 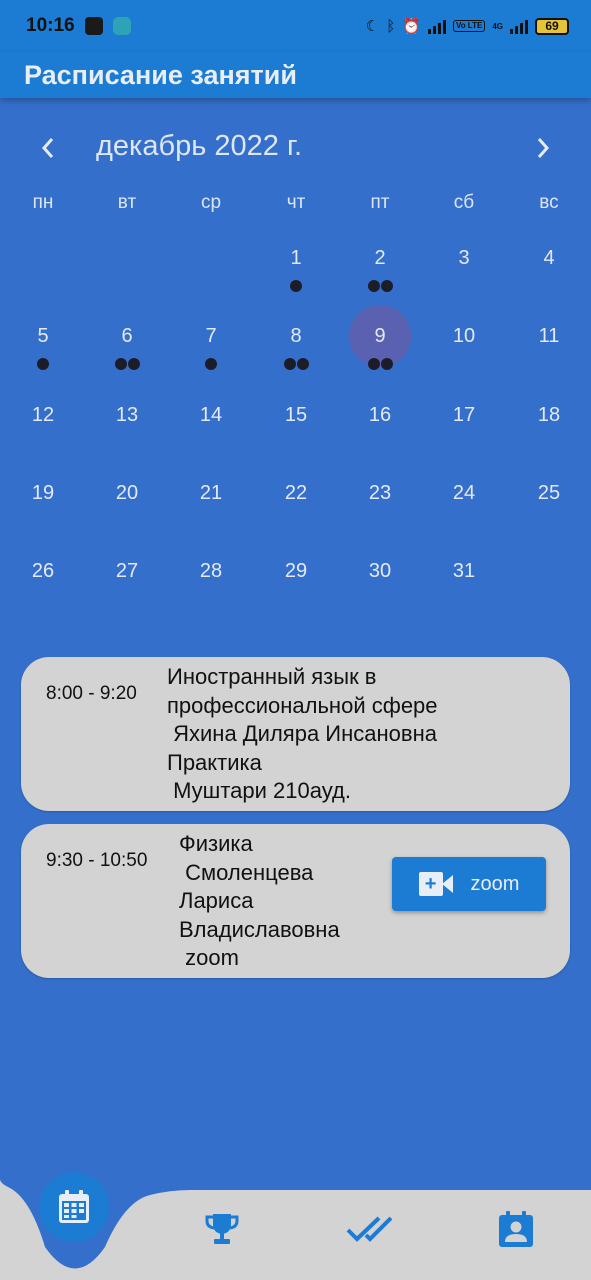 I want to click on day-number: 26, so click(x=43, y=570).